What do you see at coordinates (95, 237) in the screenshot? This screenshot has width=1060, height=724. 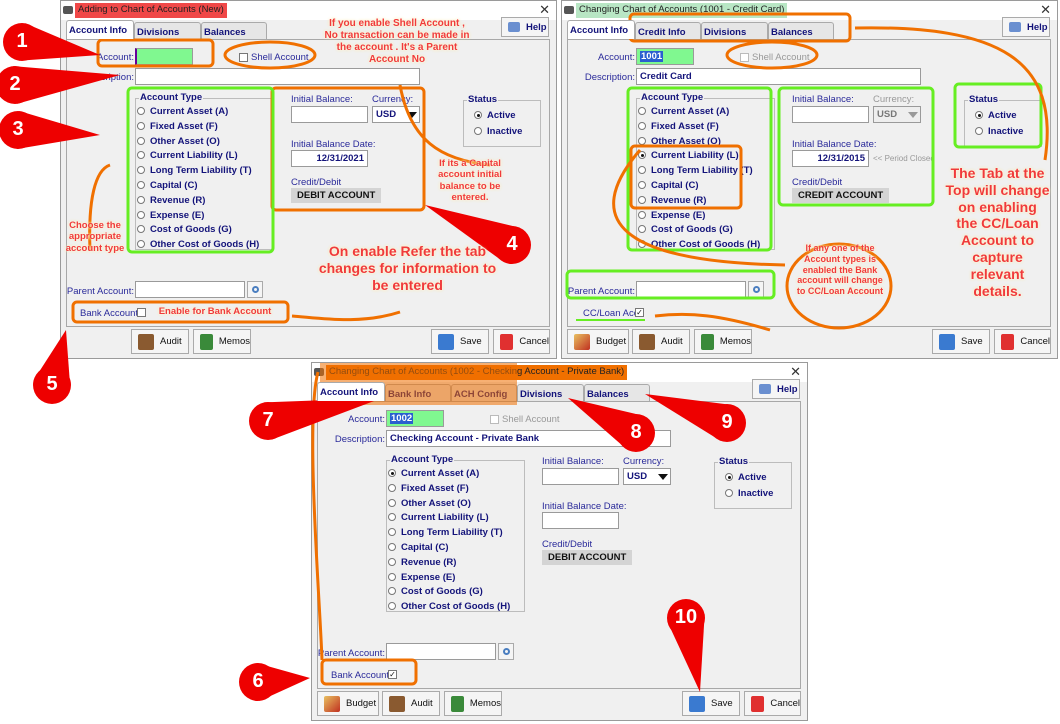 I see `annotation-choose-type: Choose the appropriate account type` at bounding box center [95, 237].